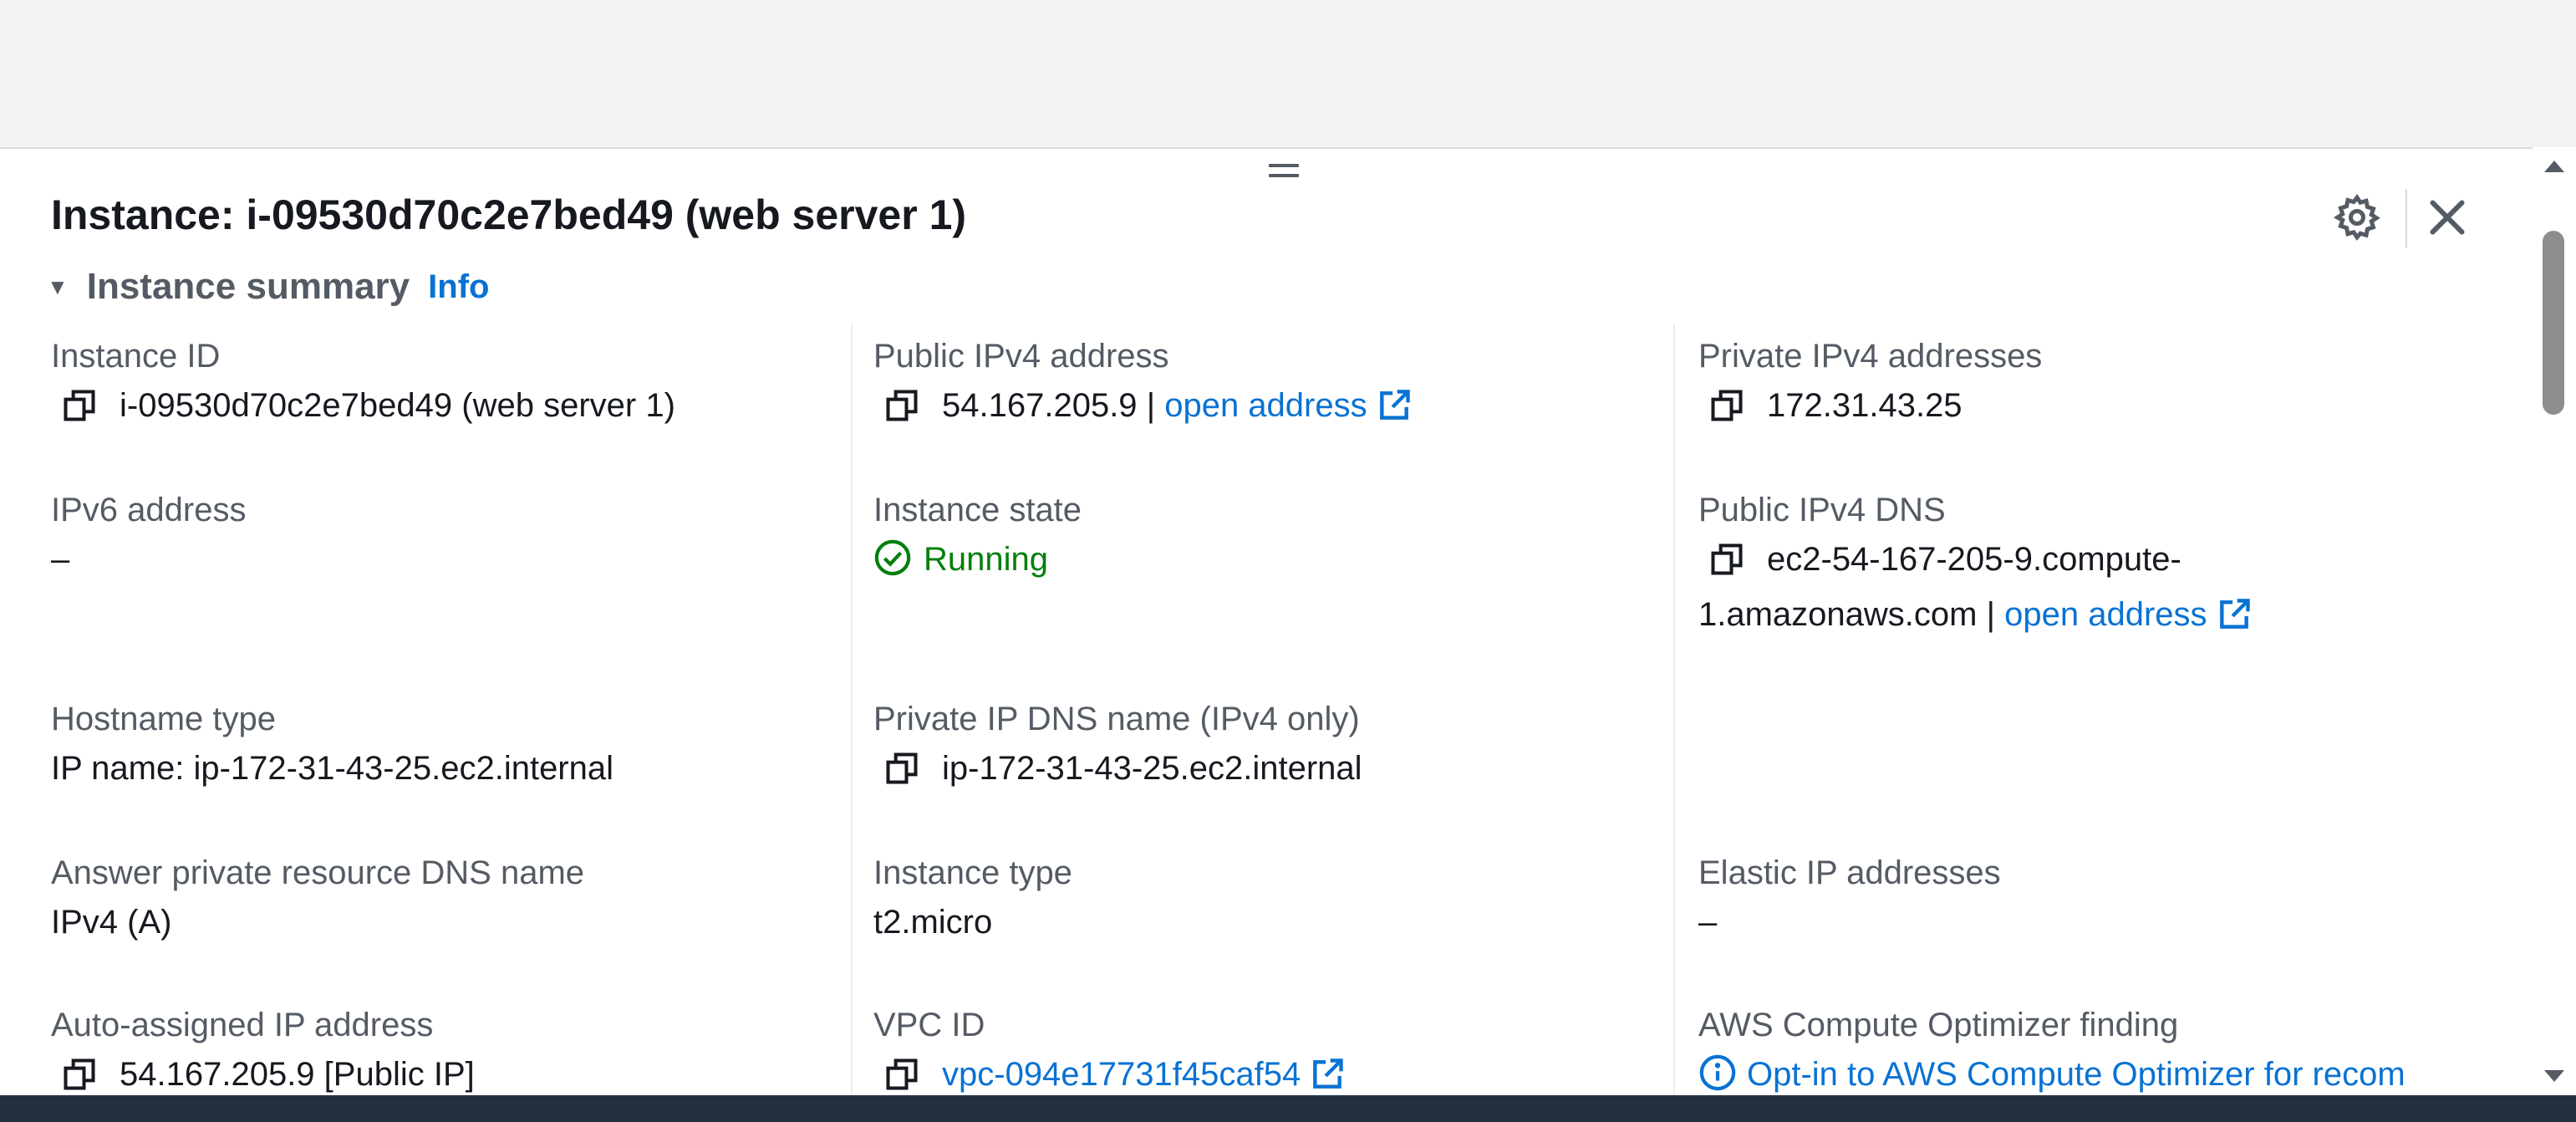 This screenshot has width=2576, height=1122. Describe the element at coordinates (1121, 1074) in the screenshot. I see `vpc-id-link: vpc-094e17731f45caf54` at that location.